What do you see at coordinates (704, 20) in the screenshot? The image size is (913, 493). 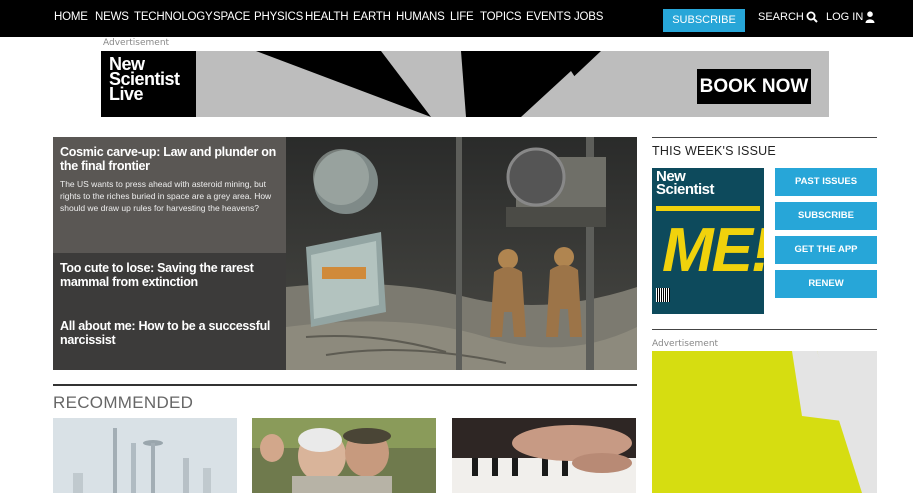 I see `subscribe-button: SUBSCRIBE` at bounding box center [704, 20].